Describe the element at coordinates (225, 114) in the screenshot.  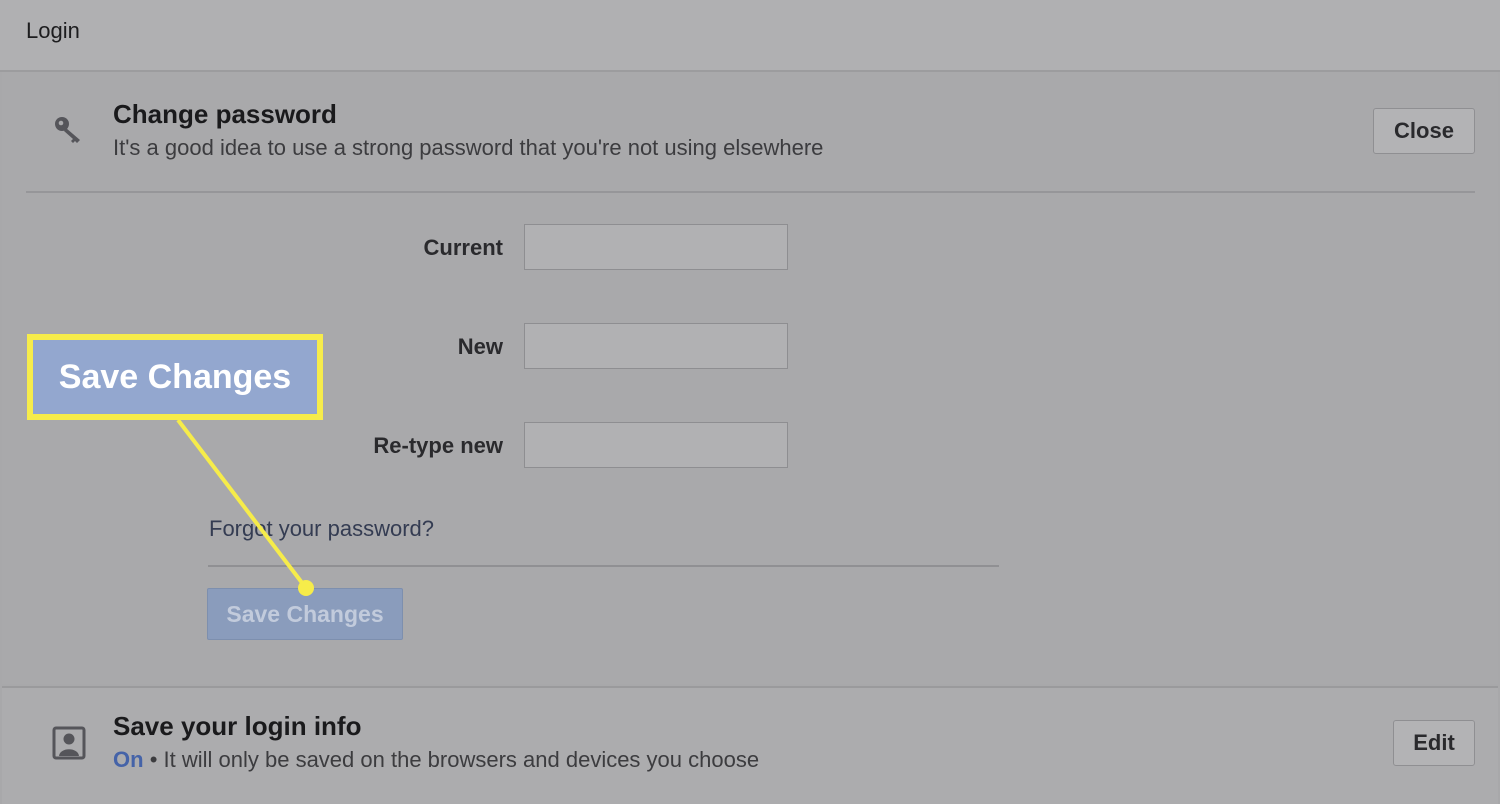
I see `change-password-title: Change password` at that location.